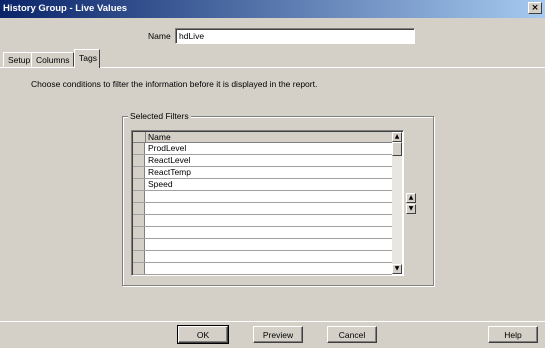  What do you see at coordinates (397, 269) in the screenshot?
I see `scroll-down-icon: ▼` at bounding box center [397, 269].